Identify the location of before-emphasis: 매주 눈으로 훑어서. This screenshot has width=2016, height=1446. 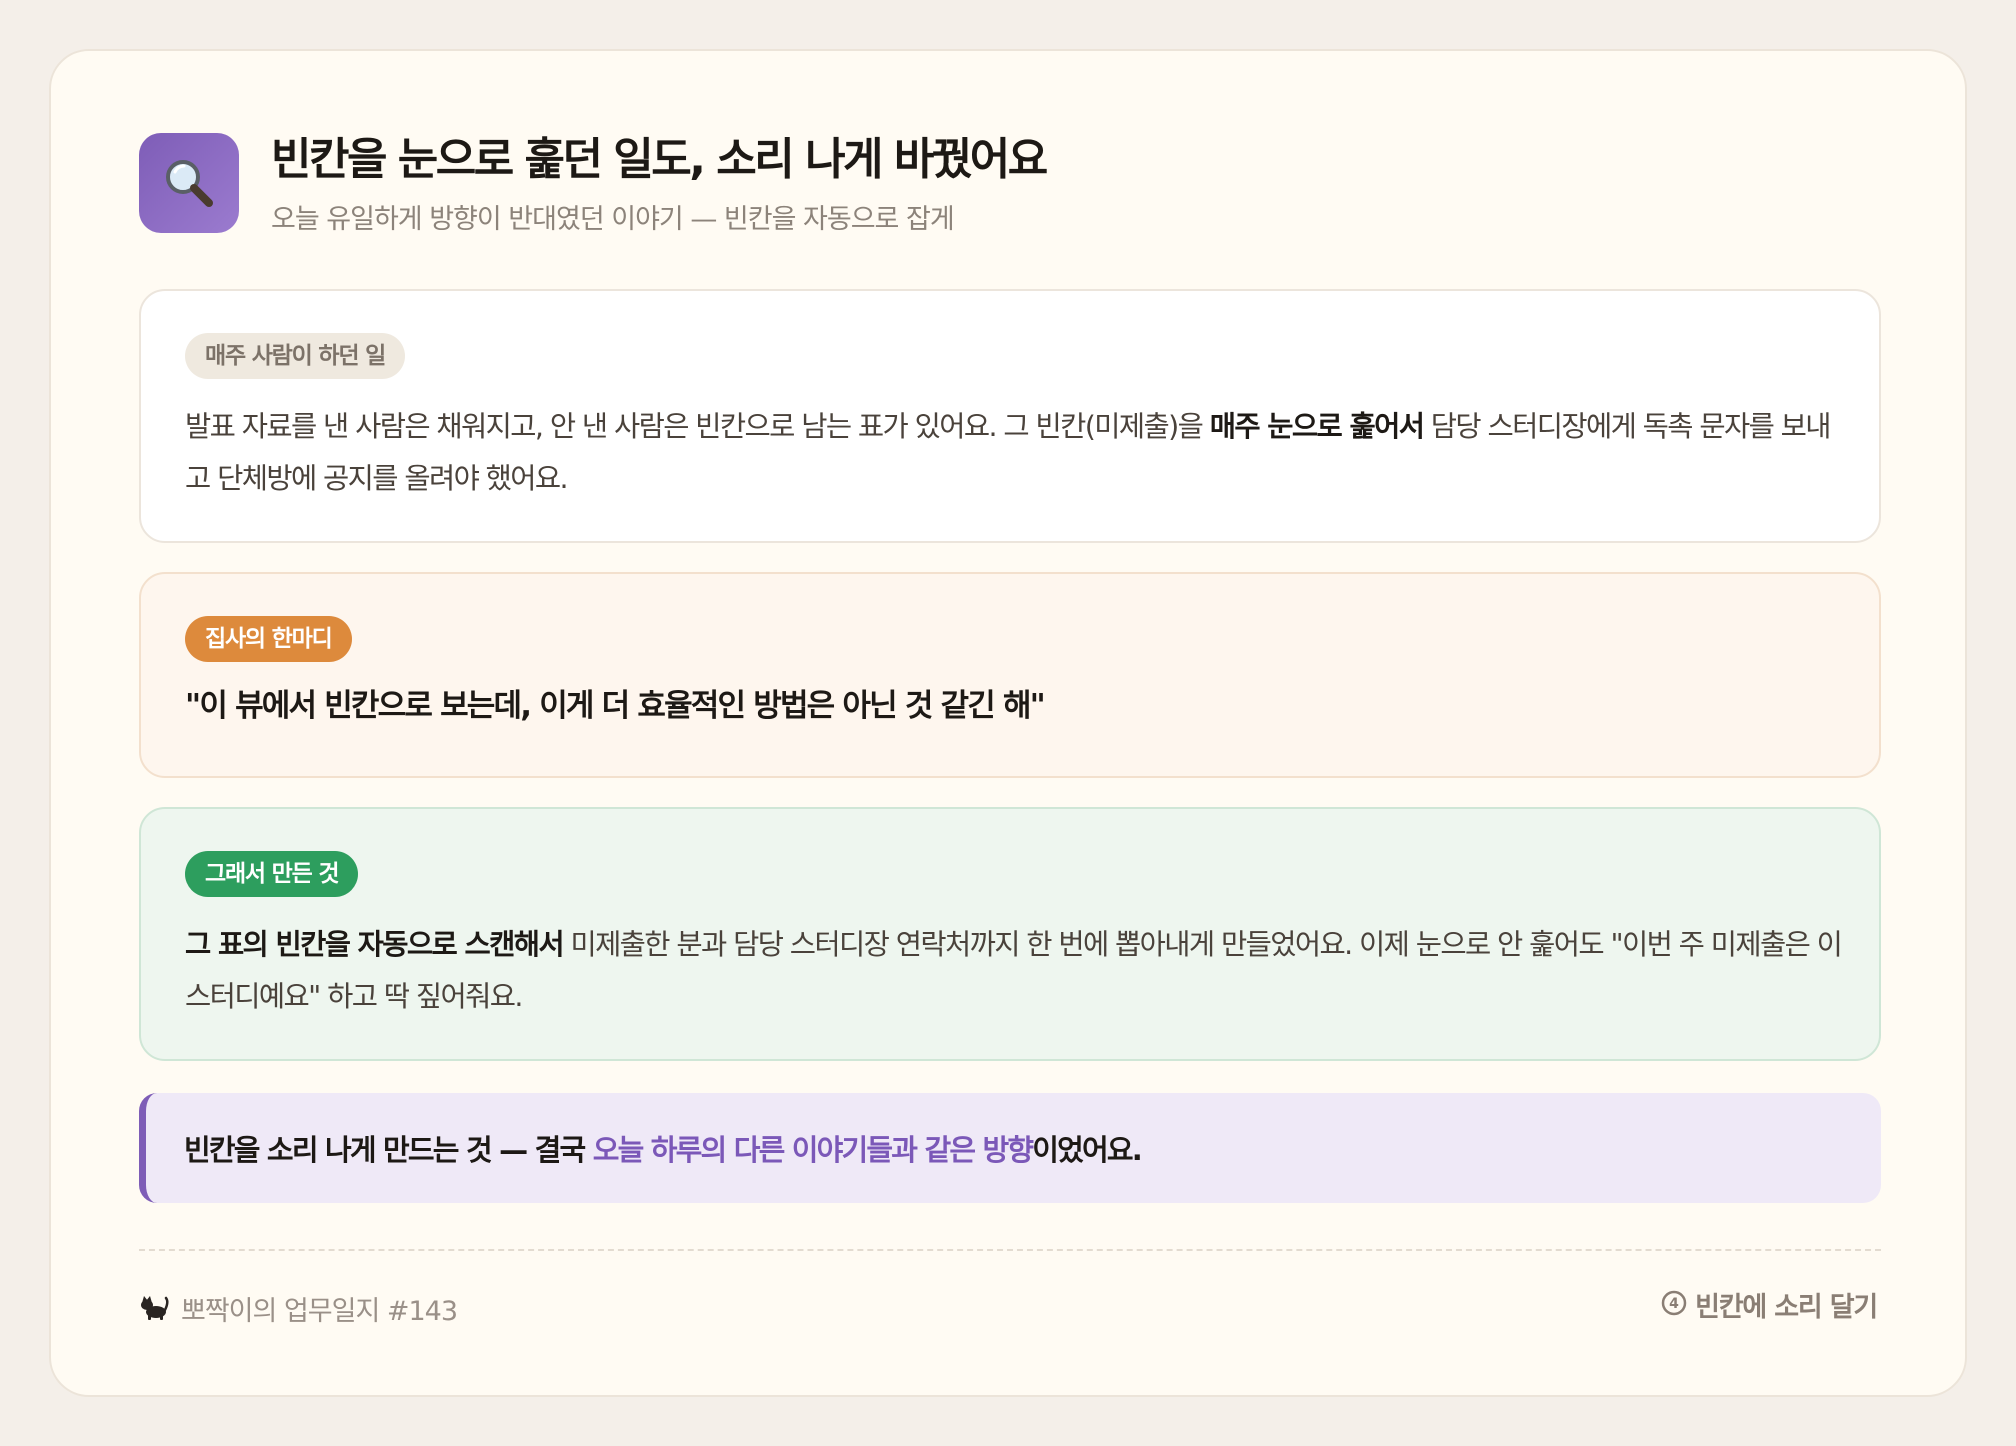
(1317, 426).